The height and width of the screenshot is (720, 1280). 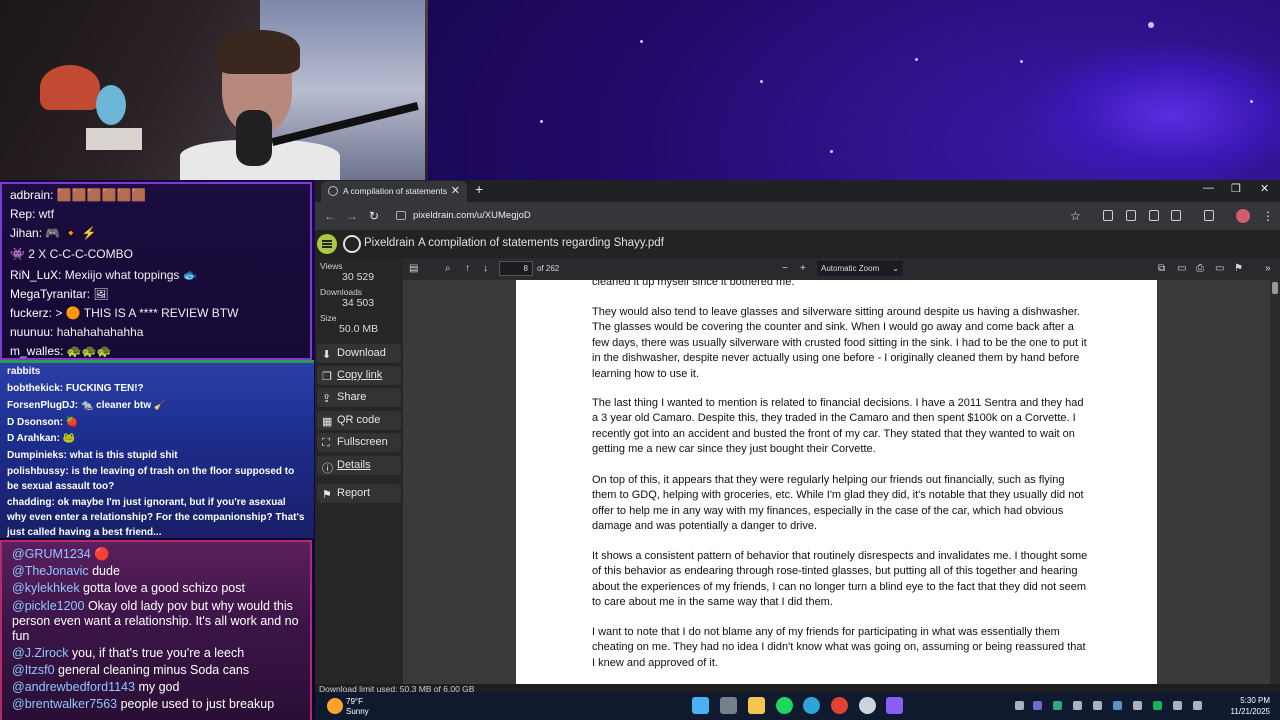 I want to click on info-icon: ⓘ, so click(x=327, y=469).